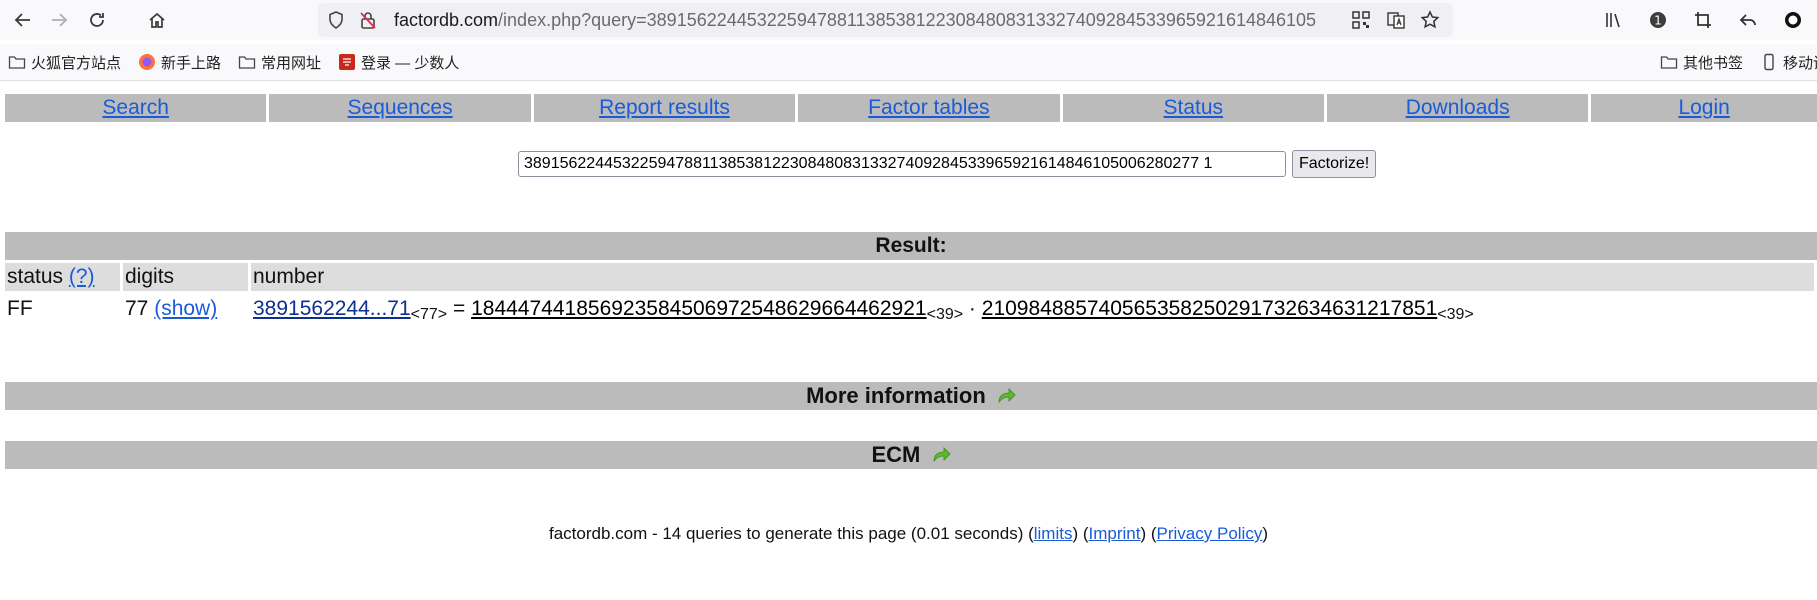  Describe the element at coordinates (157, 20) in the screenshot. I see `home-icon` at that location.